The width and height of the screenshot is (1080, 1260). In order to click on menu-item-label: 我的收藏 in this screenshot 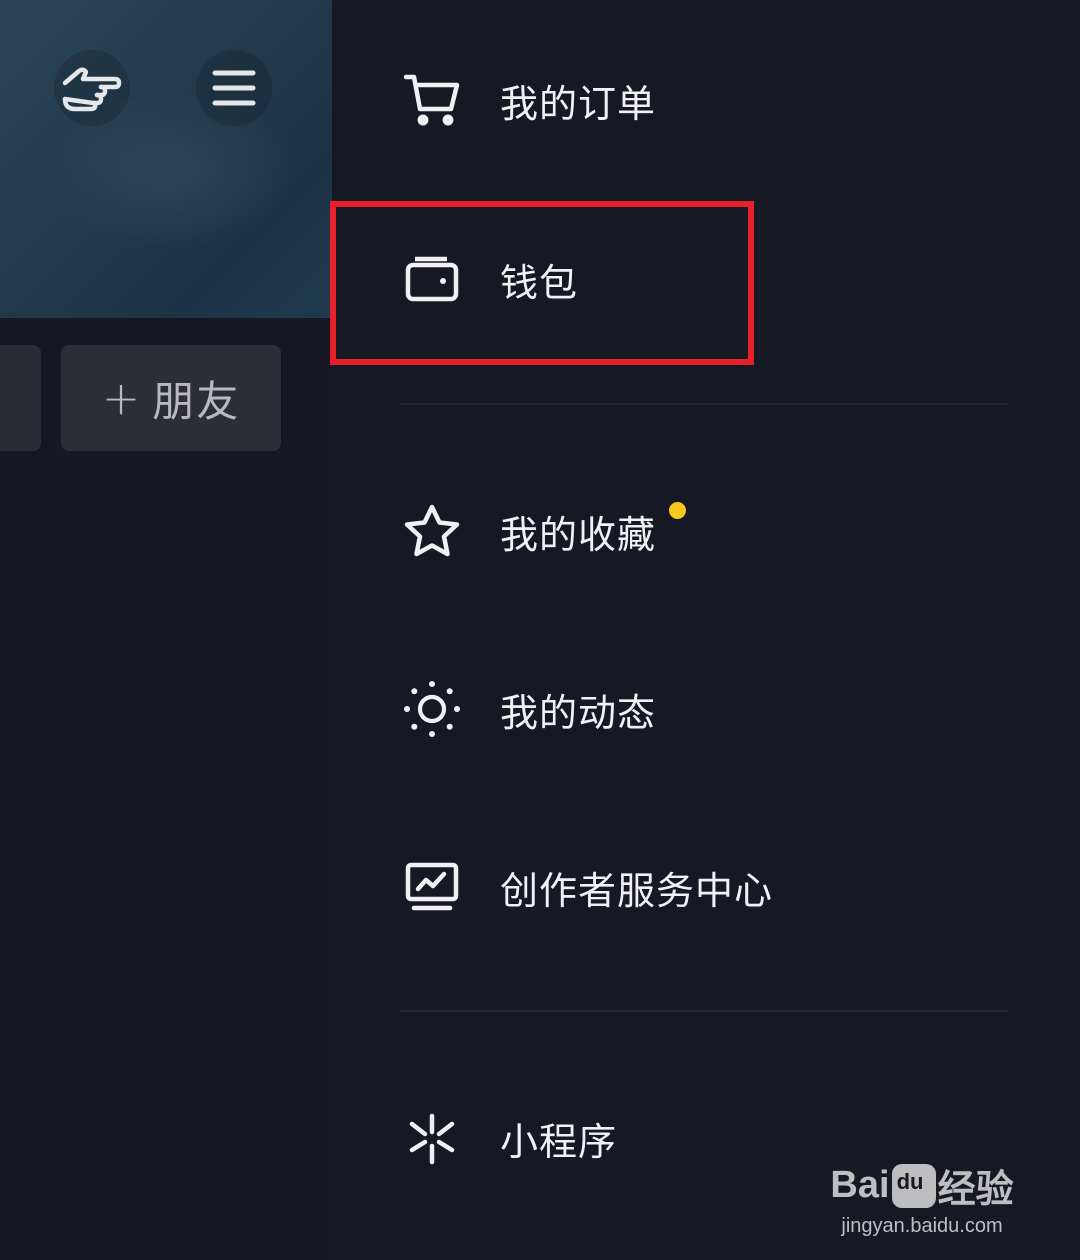, I will do `click(578, 534)`.